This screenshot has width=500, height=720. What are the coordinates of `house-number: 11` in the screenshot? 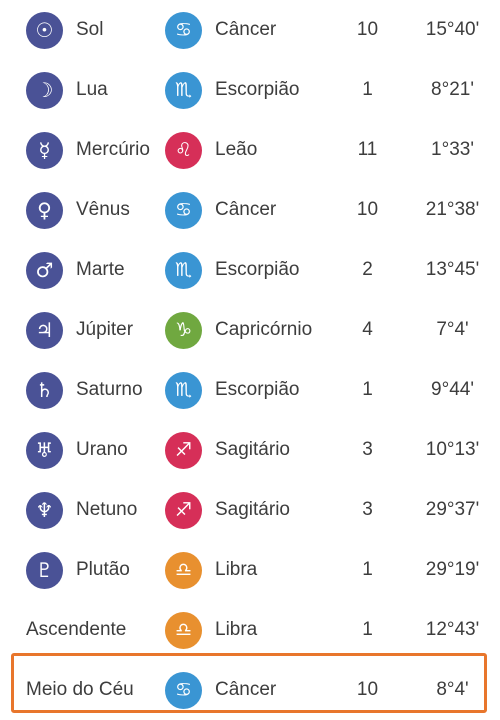 It's located at (367, 149).